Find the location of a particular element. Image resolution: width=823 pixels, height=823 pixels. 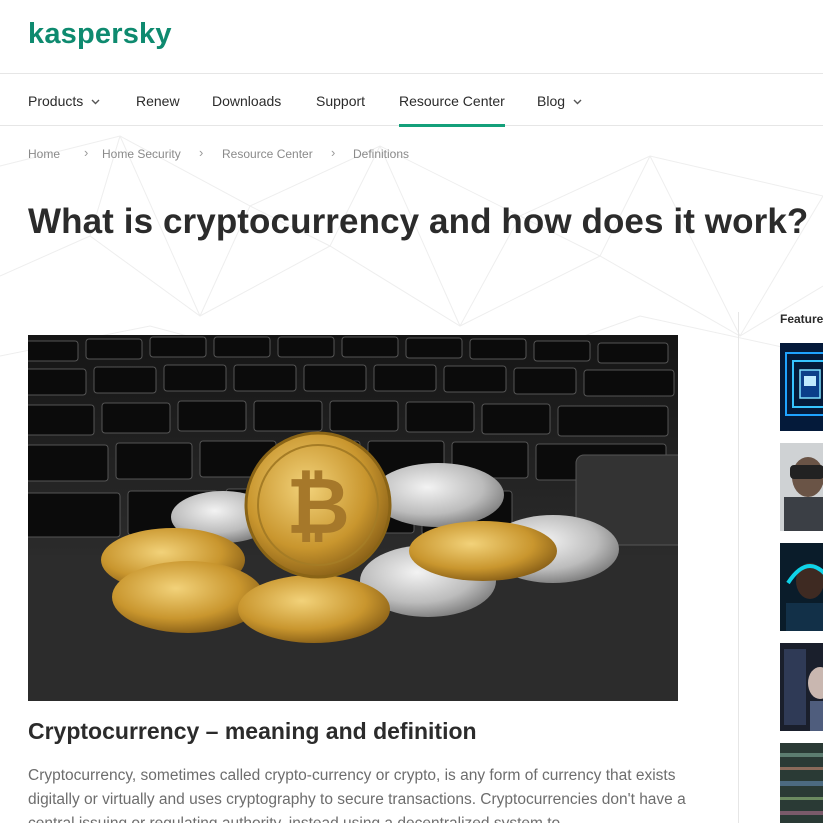

nav-item-label: Support is located at coordinates (341, 100).